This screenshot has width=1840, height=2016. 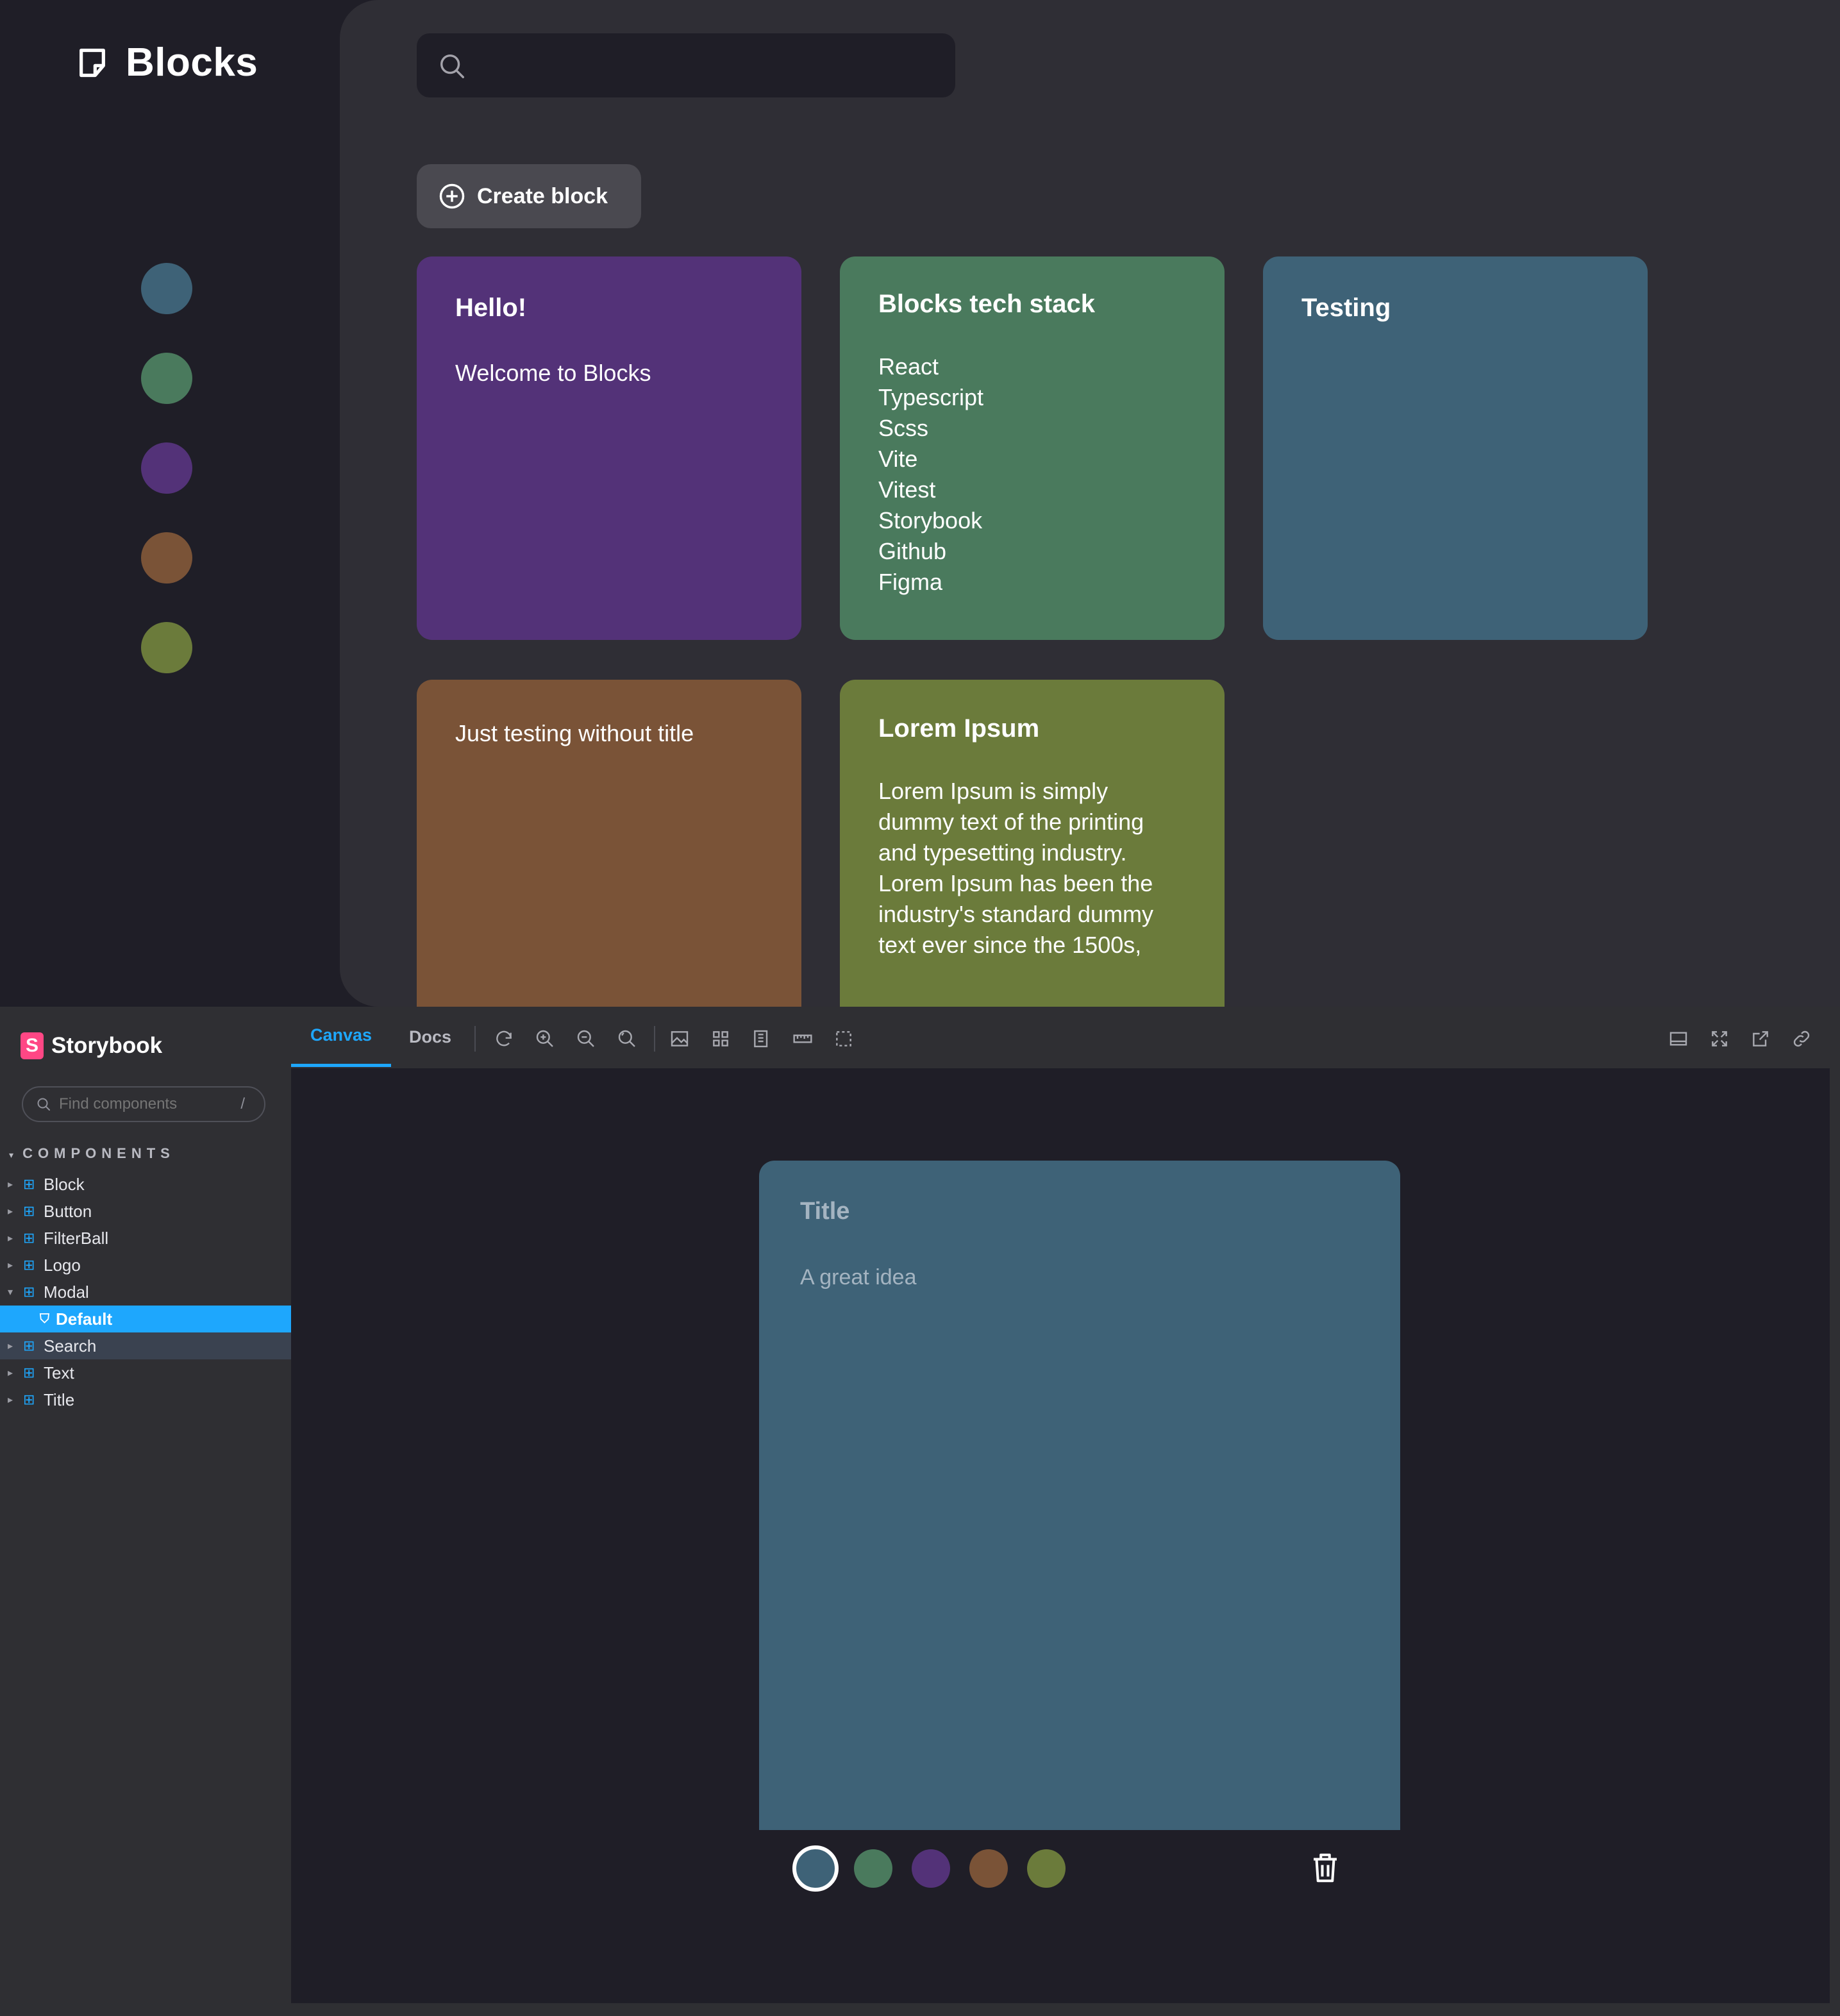 What do you see at coordinates (1801, 1039) in the screenshot?
I see `link-icon` at bounding box center [1801, 1039].